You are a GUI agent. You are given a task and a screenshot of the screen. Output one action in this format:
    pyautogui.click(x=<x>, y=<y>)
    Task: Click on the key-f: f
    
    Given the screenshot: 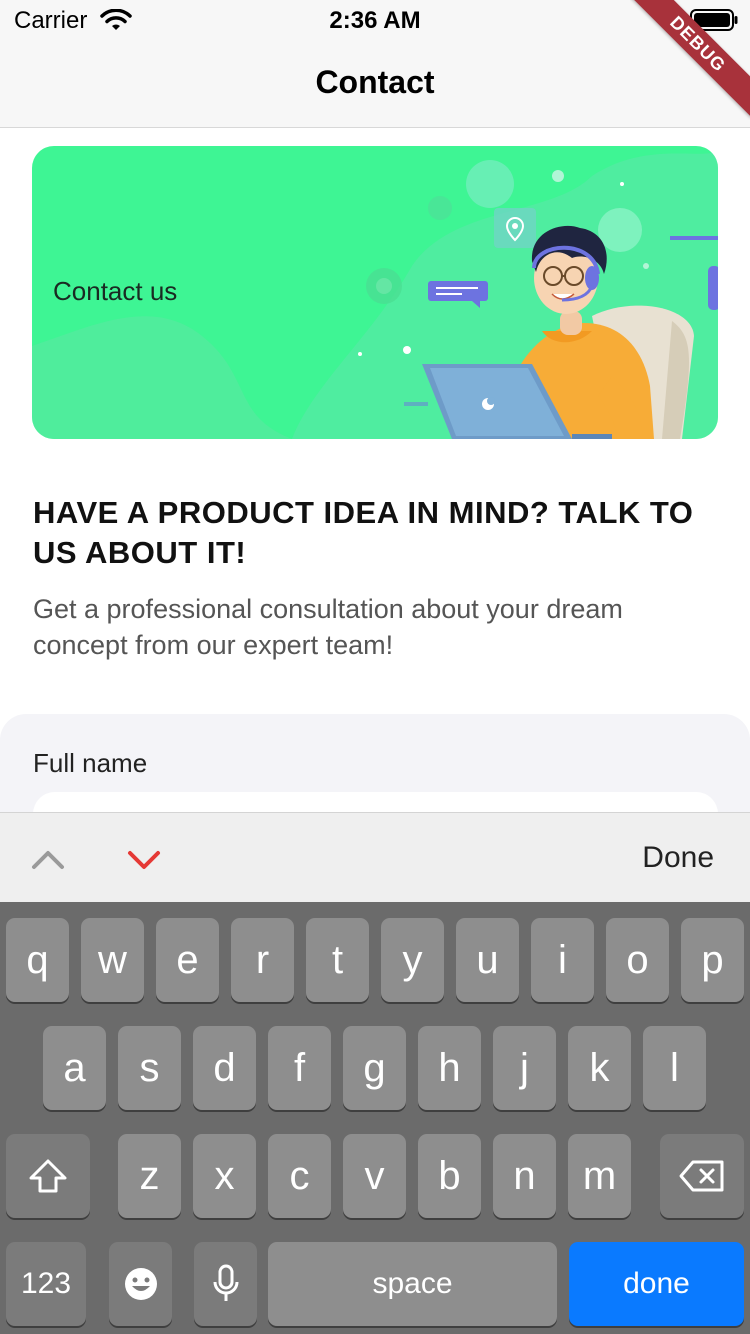 What is the action you would take?
    pyautogui.click(x=299, y=1068)
    